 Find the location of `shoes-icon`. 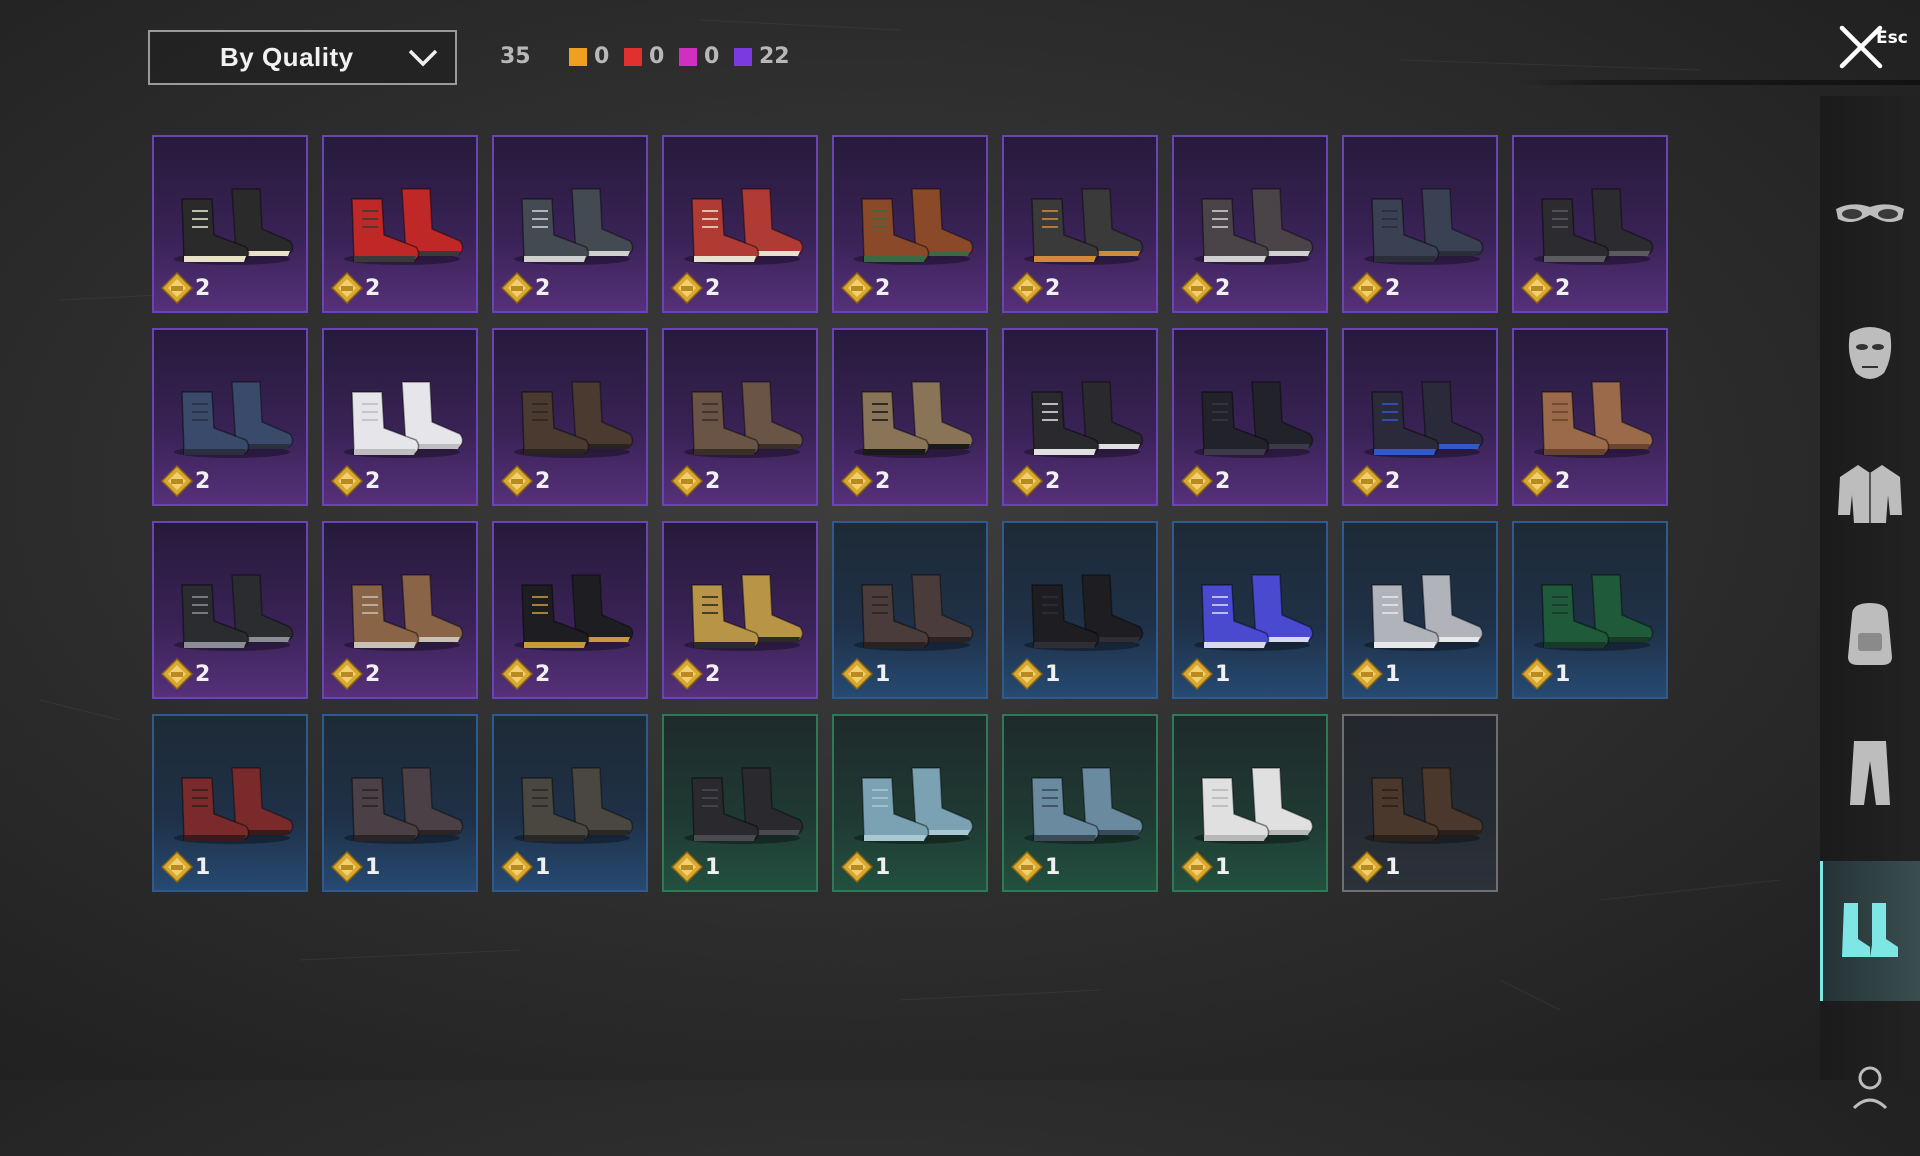

shoes-icon is located at coordinates (1870, 930).